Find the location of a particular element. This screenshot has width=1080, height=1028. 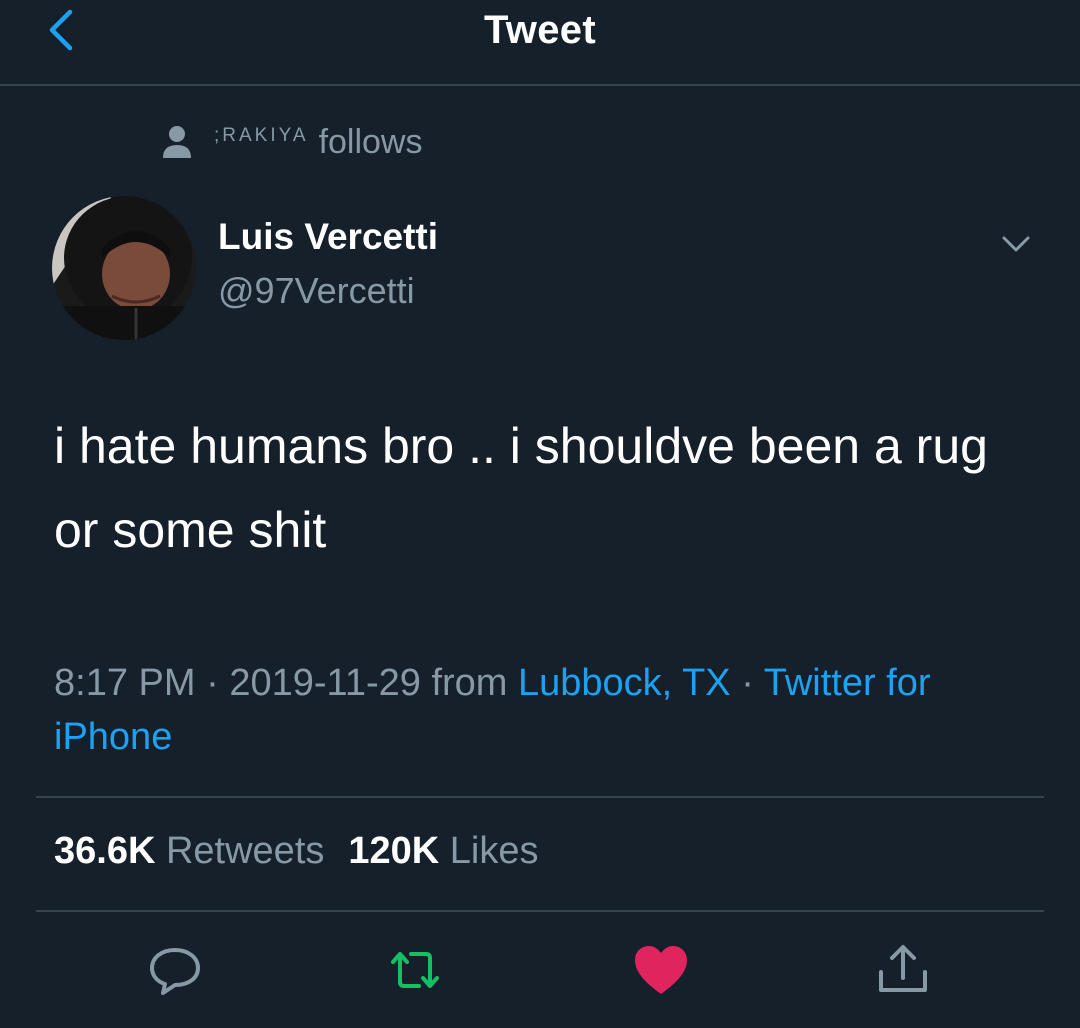

location-link: Lubbock, TX is located at coordinates (624, 683).